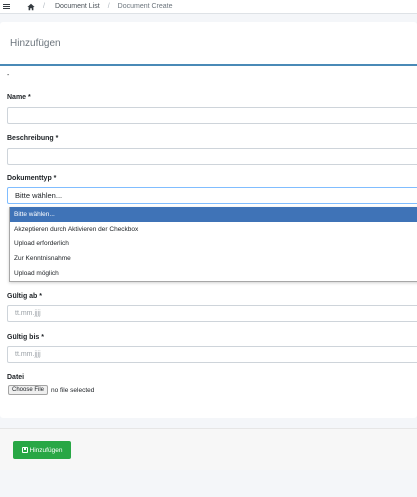 This screenshot has width=417, height=497. Describe the element at coordinates (24, 296) in the screenshot. I see `gueltig-ab-label: Gültig ab *` at that location.